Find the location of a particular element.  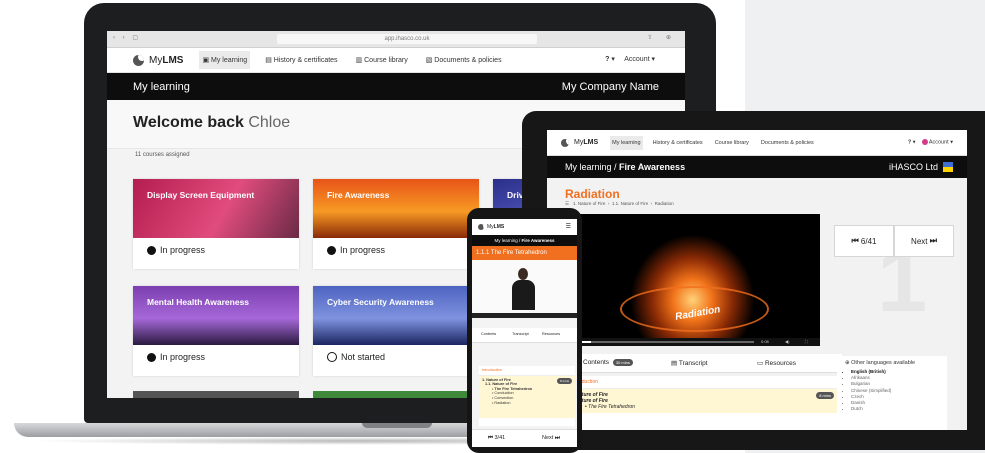

nav-label: Documents & policies is located at coordinates (468, 60).